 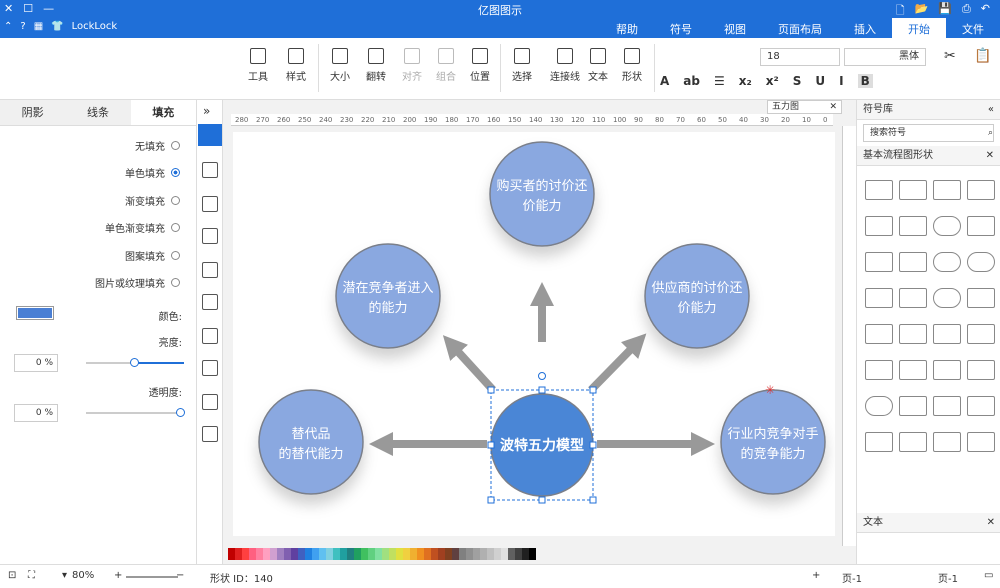 I want to click on tab-file: 文件, so click(x=973, y=29).